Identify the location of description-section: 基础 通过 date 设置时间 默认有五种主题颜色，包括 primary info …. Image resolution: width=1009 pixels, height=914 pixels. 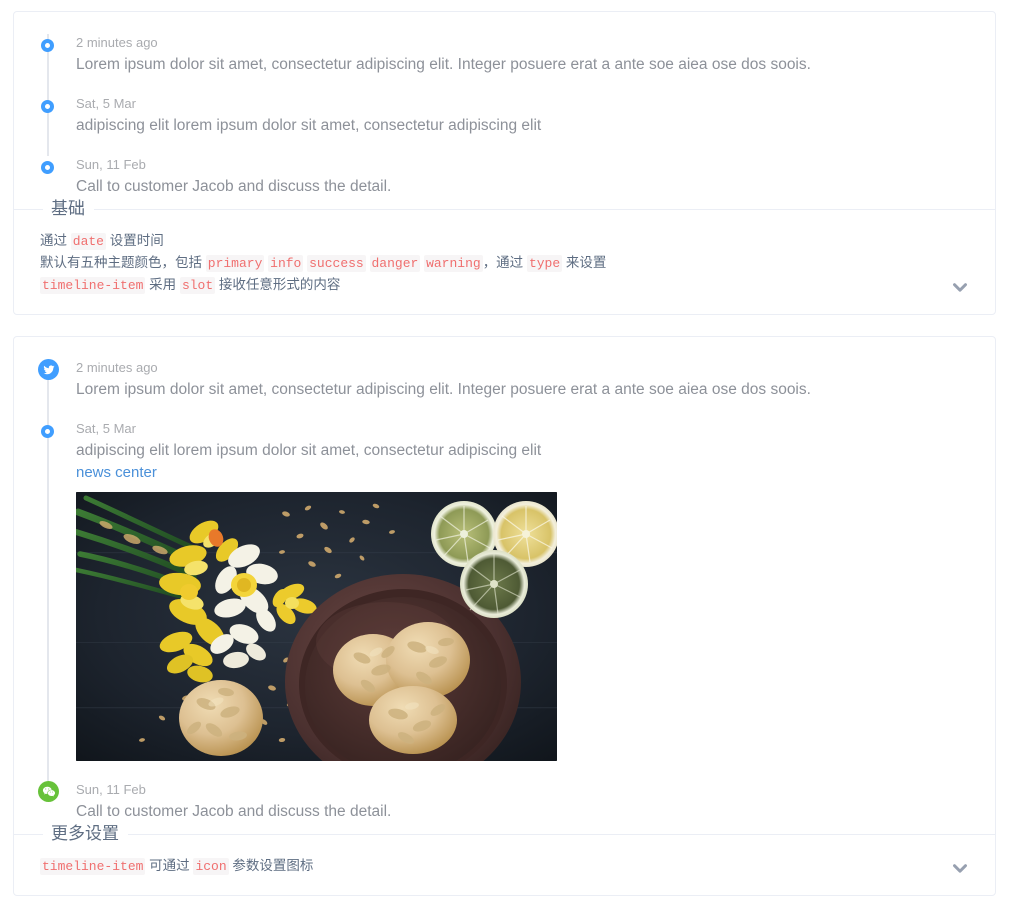
(504, 255).